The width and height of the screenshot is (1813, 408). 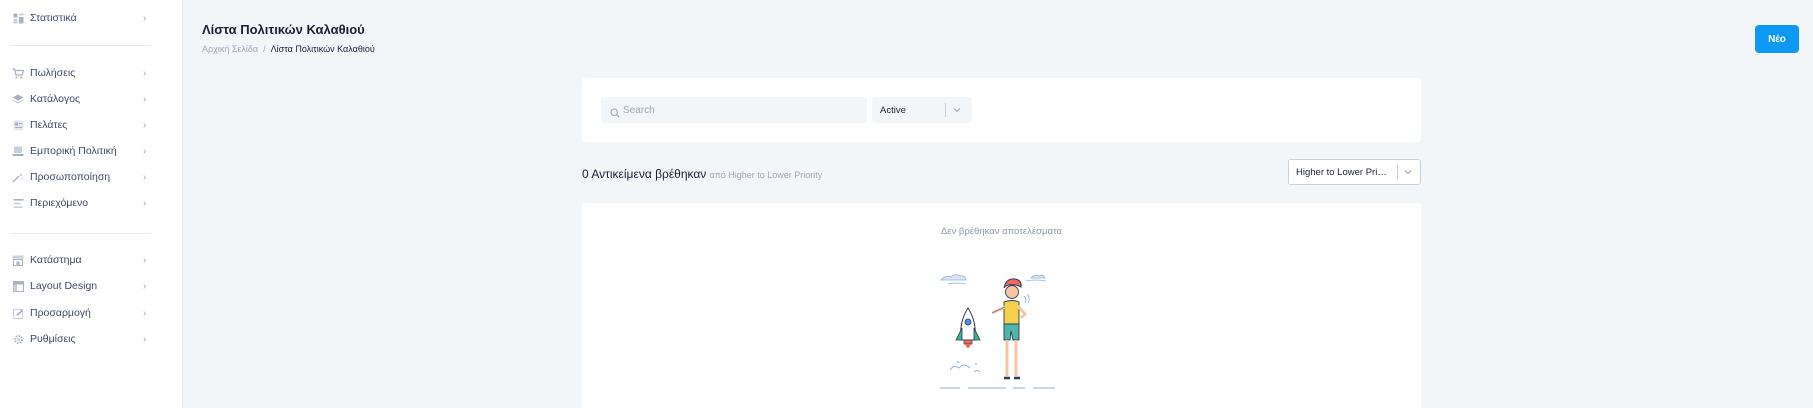 I want to click on new-button: Νέο, so click(x=1777, y=39).